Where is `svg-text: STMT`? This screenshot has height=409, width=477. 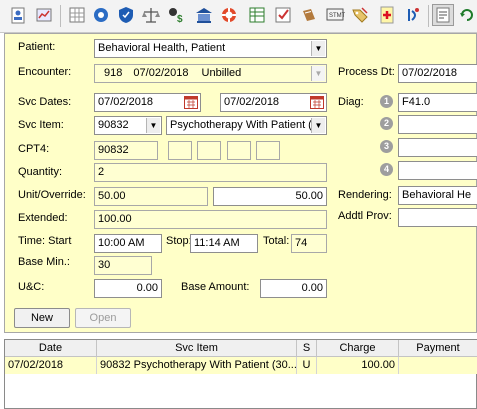
svg-text: STMT is located at coordinates (337, 16).